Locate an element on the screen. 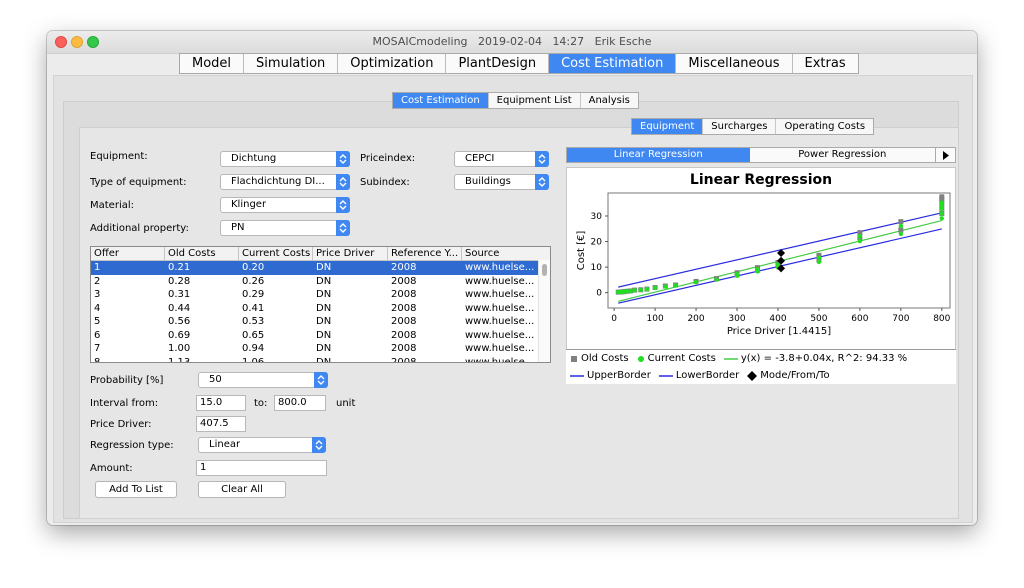 The image size is (1024, 588). subindex-select: Buildings is located at coordinates (501, 182).